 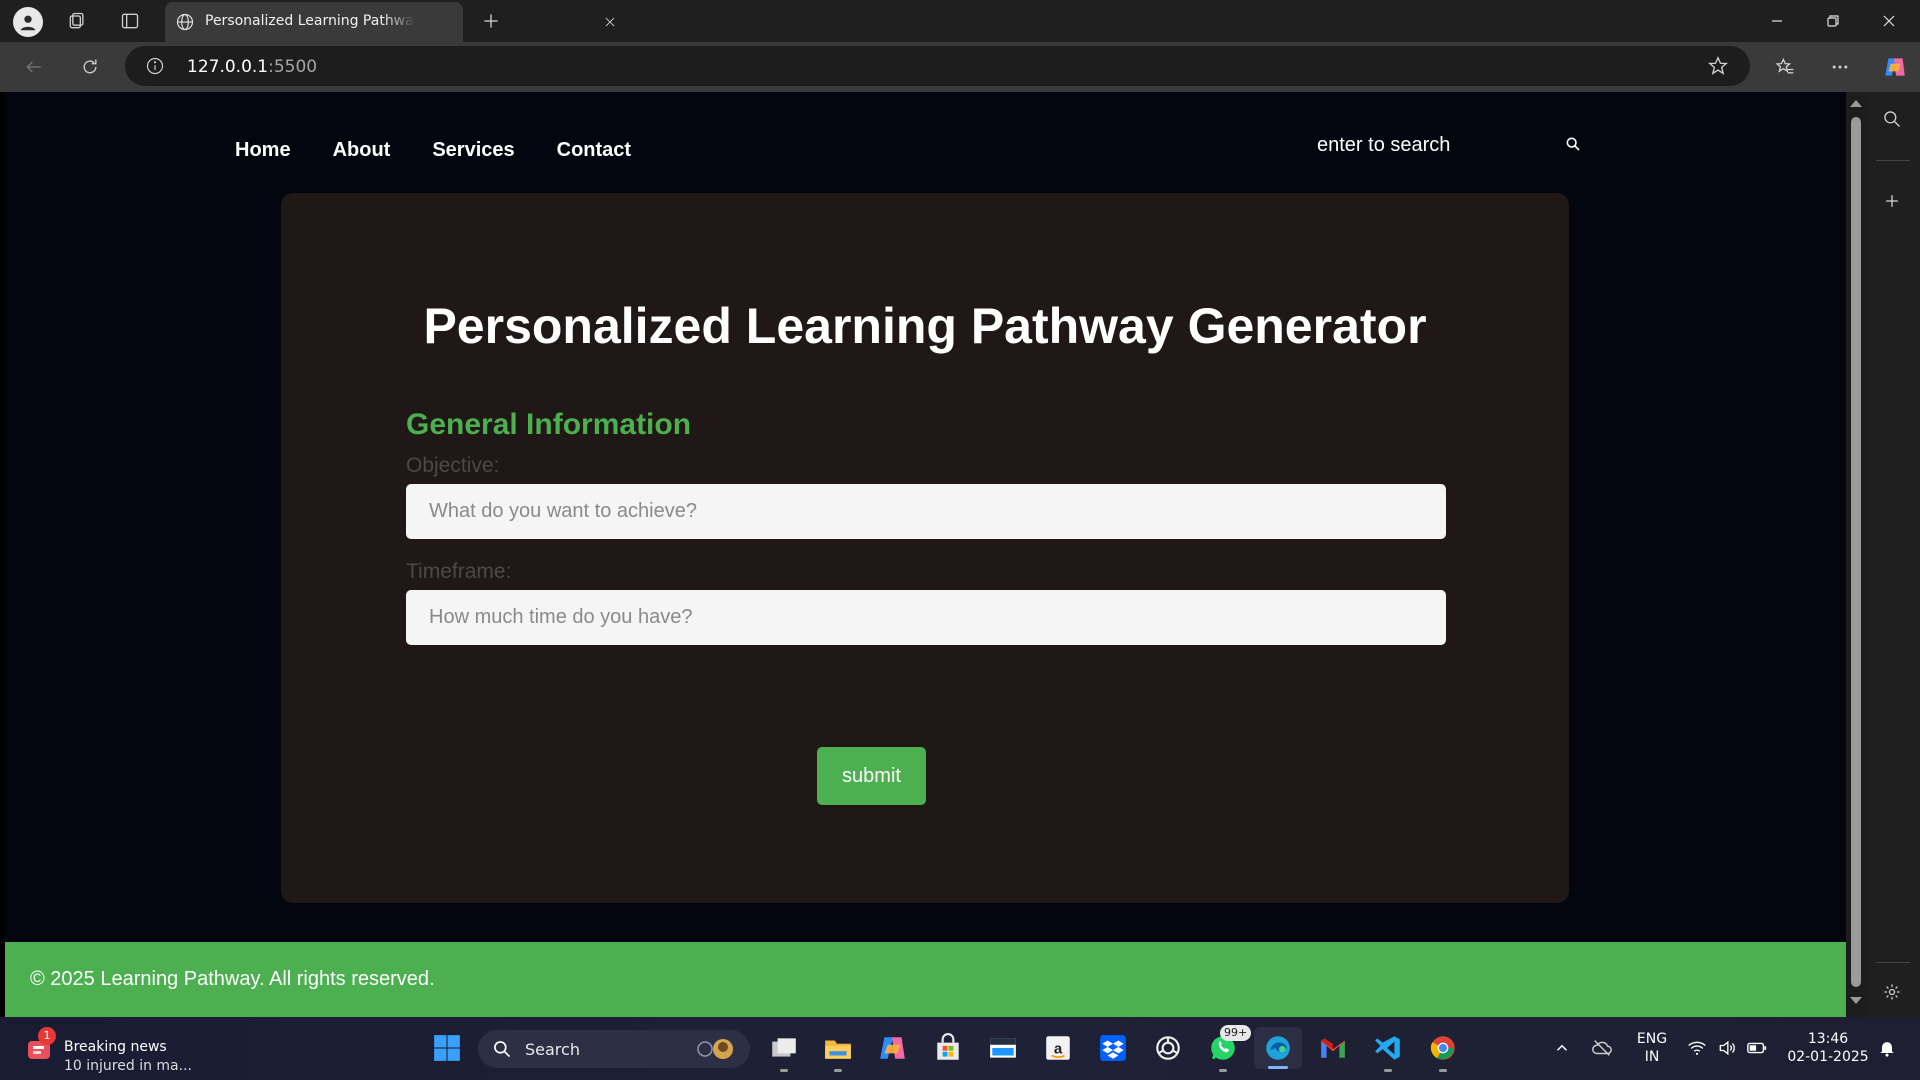 What do you see at coordinates (263, 150) in the screenshot?
I see `nav-home-link: Home` at bounding box center [263, 150].